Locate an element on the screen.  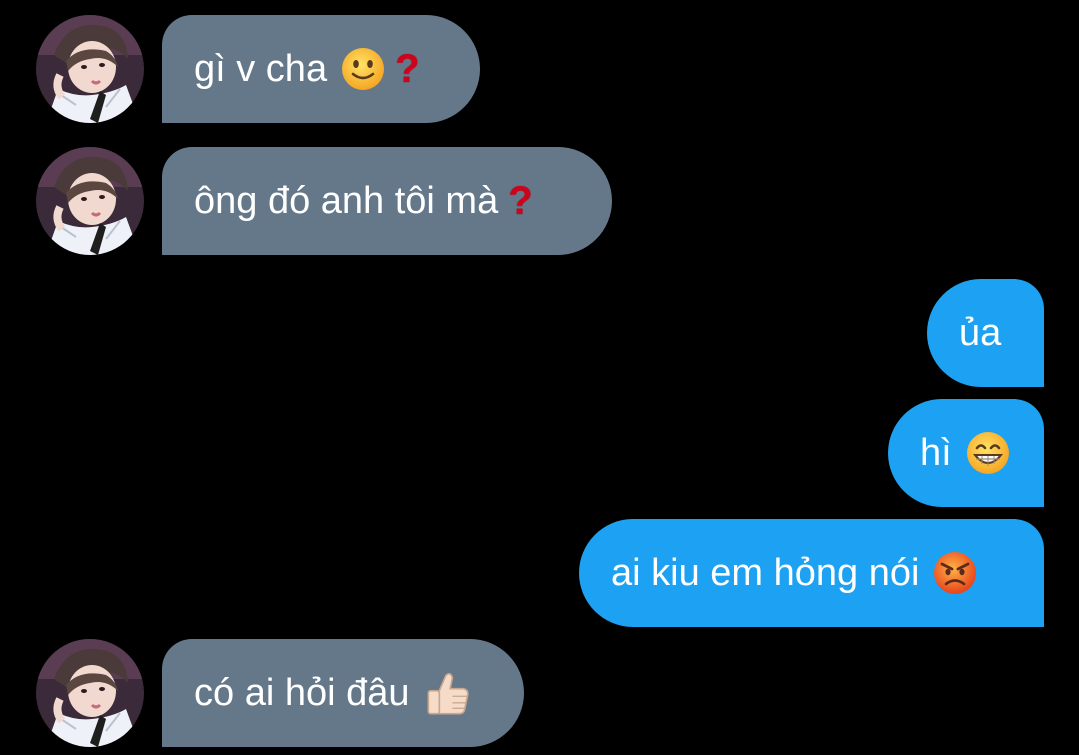
message-text: ông đó anh tôi mà is located at coordinates (346, 200).